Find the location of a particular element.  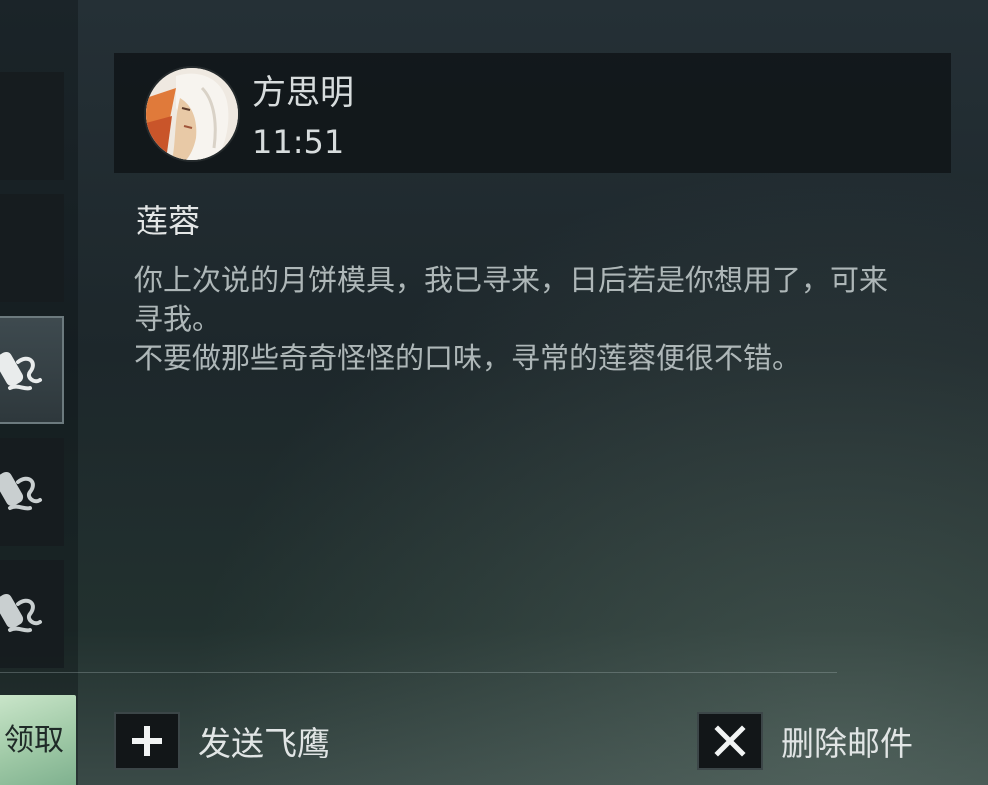

close-icon is located at coordinates (730, 741).